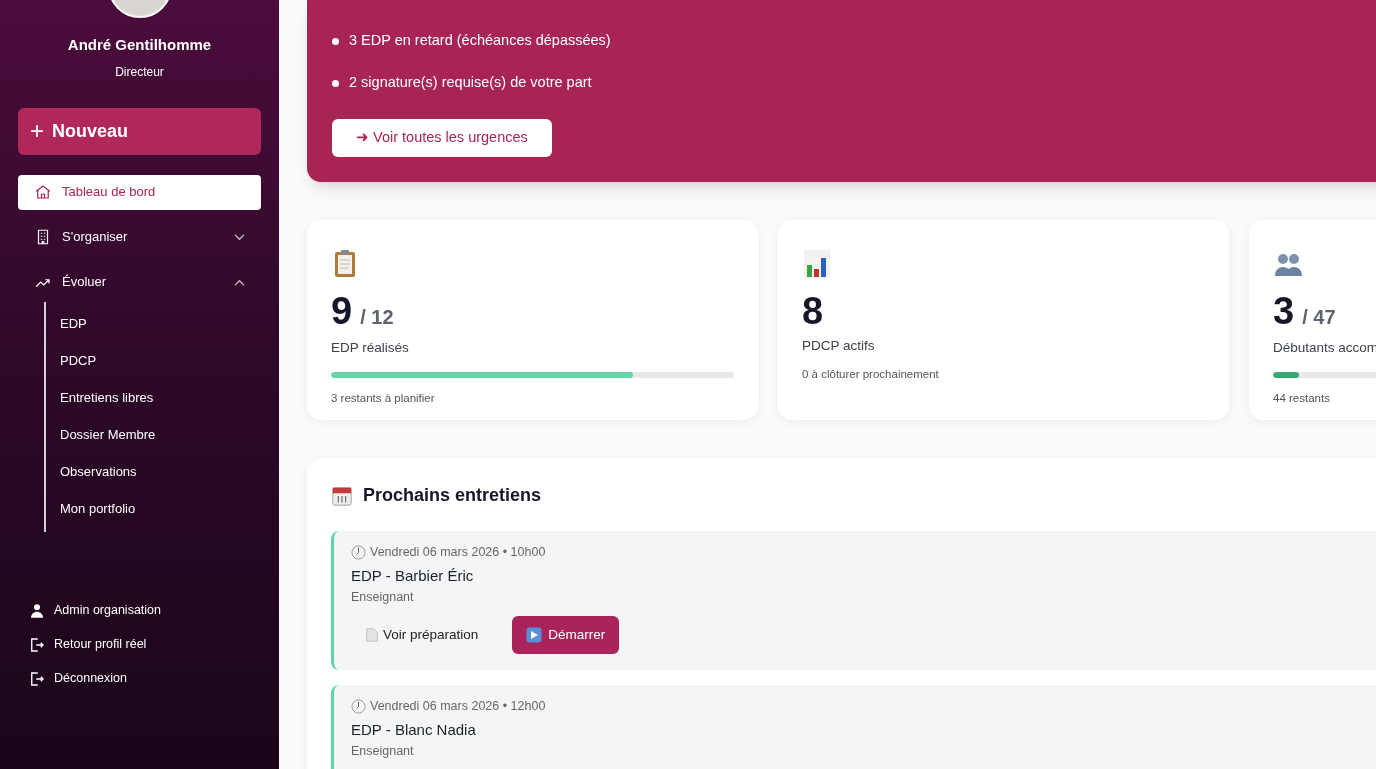  What do you see at coordinates (153, 472) in the screenshot?
I see `submenu-item: Observations` at bounding box center [153, 472].